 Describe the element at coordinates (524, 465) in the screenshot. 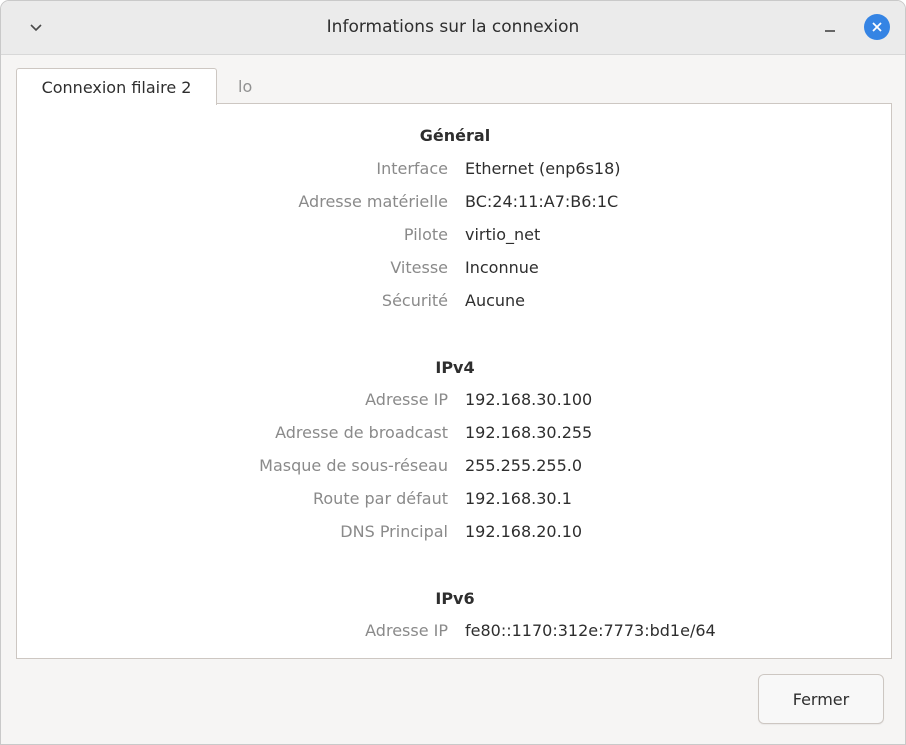

I see `info-value: 255.255.255.0` at that location.